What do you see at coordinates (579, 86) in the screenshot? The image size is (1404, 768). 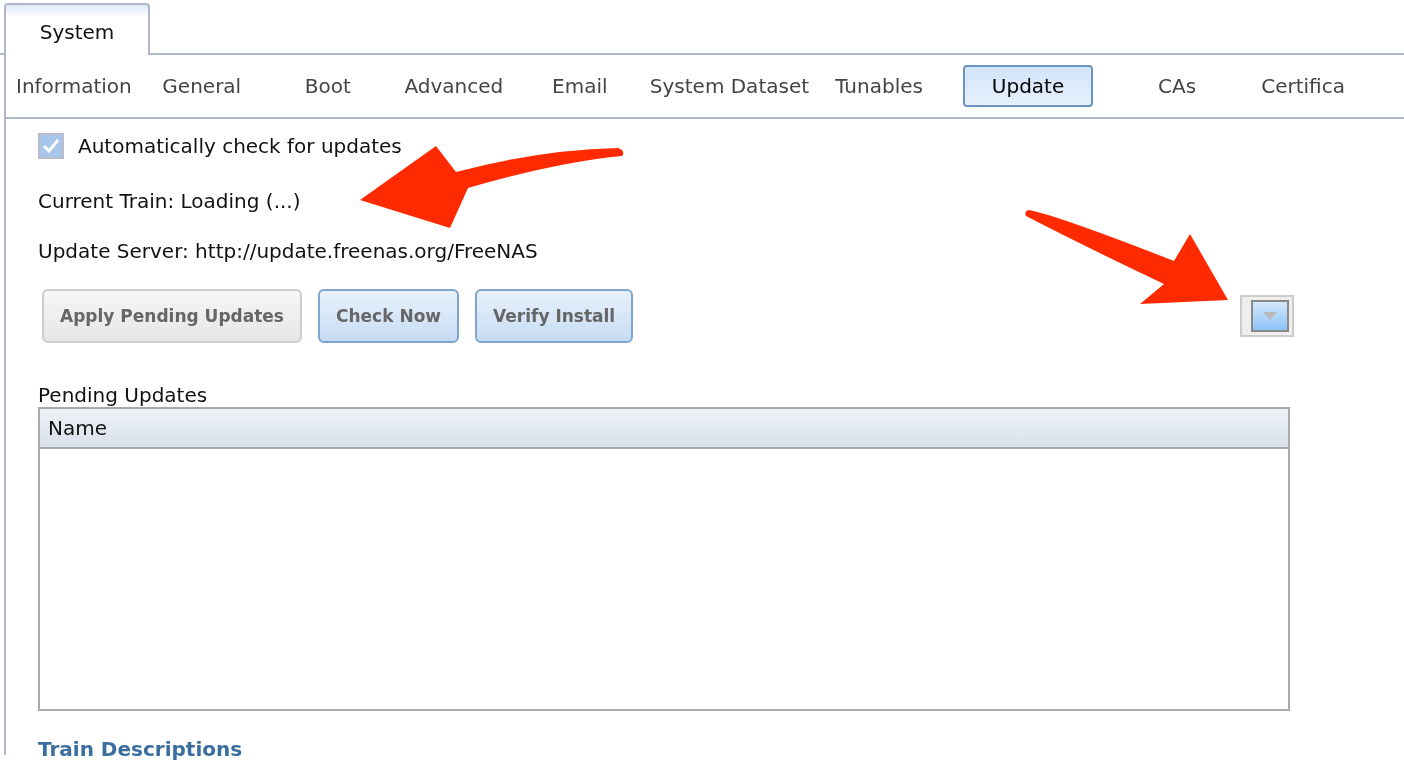 I see `section-tab: Email` at bounding box center [579, 86].